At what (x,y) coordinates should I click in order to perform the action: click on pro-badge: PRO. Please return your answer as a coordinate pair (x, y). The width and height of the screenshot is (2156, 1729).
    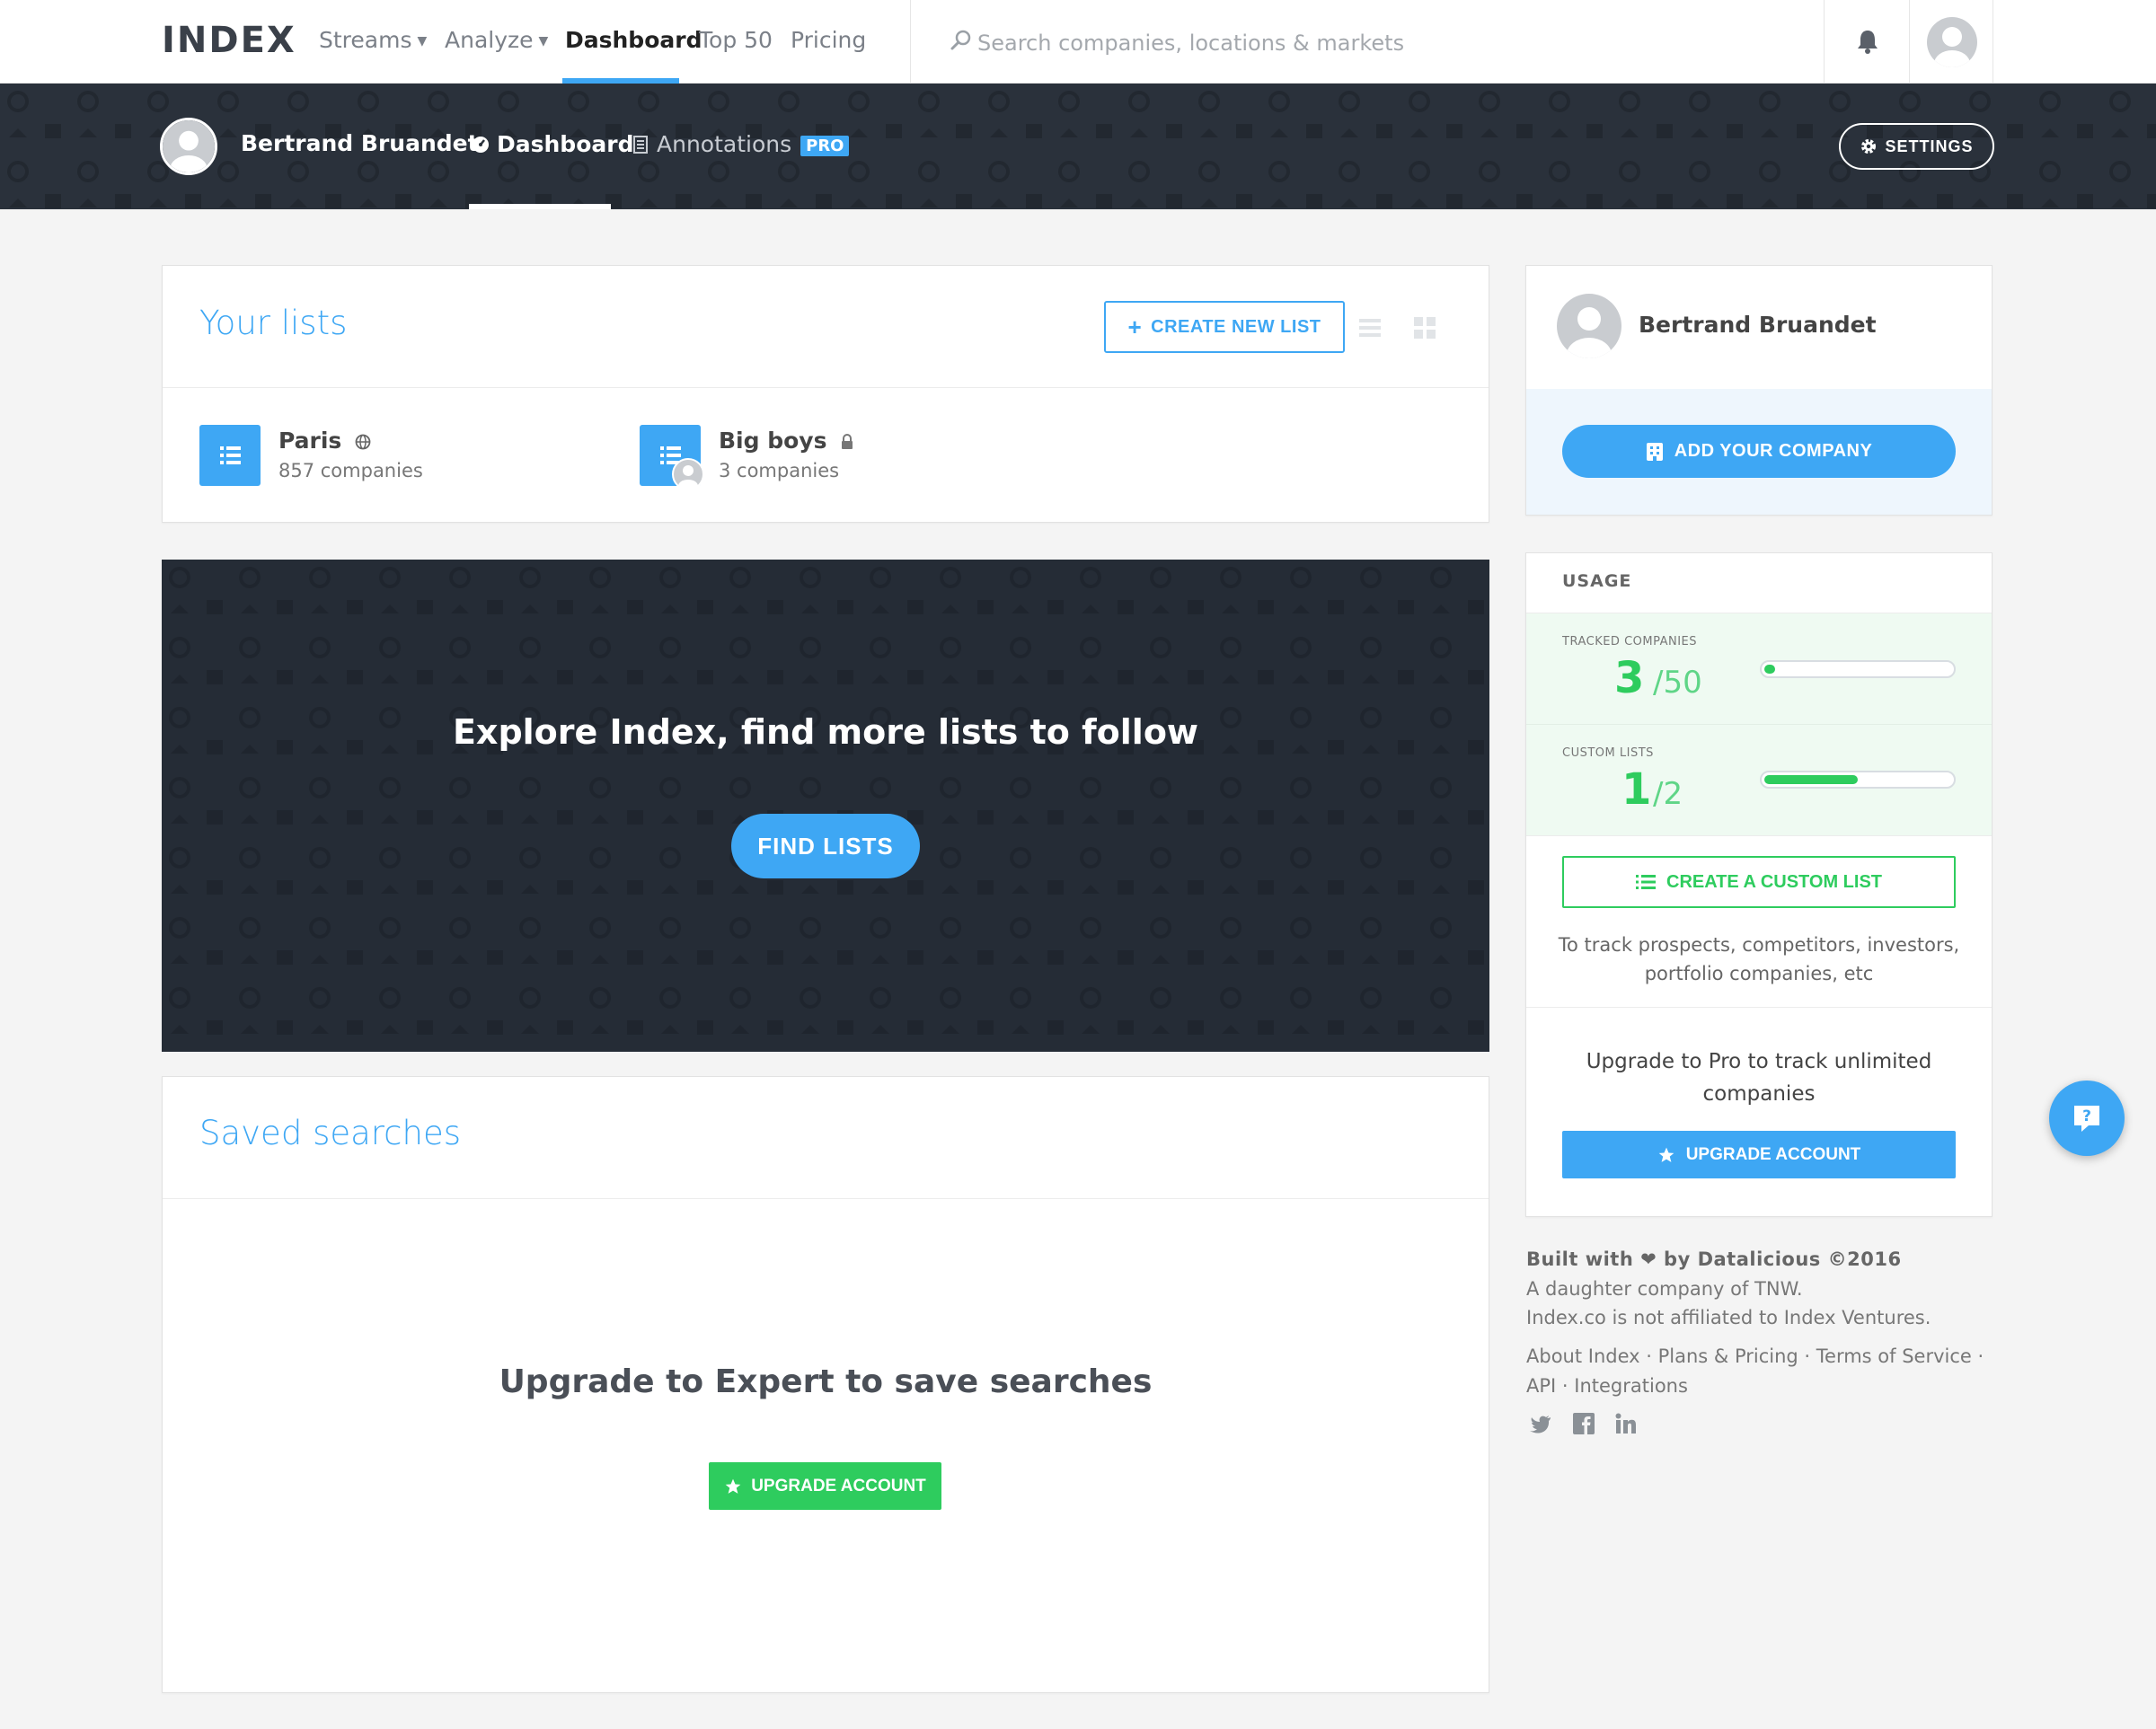
    Looking at the image, I should click on (825, 145).